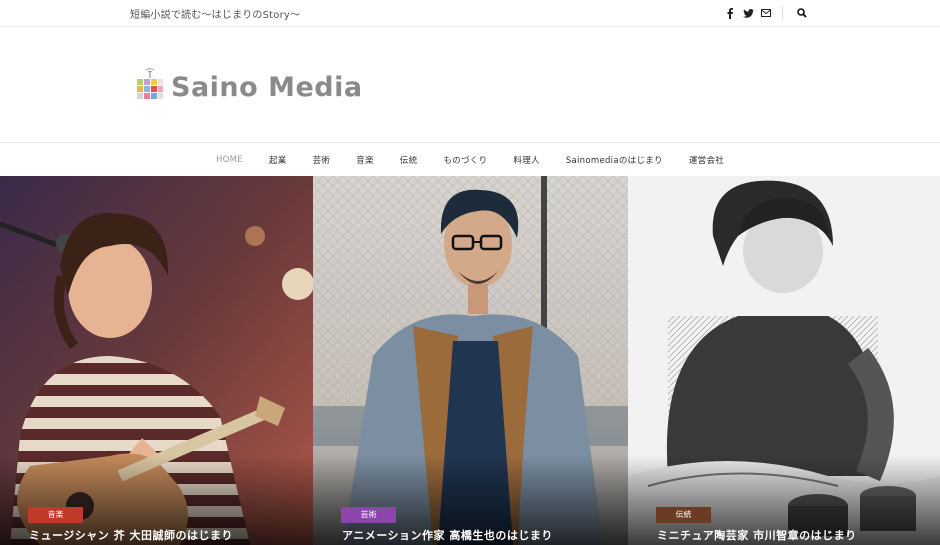 The width and height of the screenshot is (940, 545). What do you see at coordinates (368, 515) in the screenshot?
I see `category-badge: 芸術` at bounding box center [368, 515].